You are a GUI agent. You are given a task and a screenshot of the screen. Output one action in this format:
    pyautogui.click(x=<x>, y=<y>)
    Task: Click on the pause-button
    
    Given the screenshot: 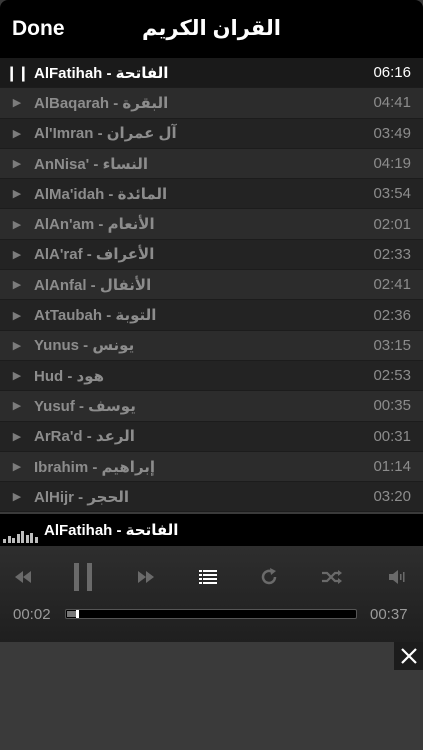 What is the action you would take?
    pyautogui.click(x=83, y=577)
    